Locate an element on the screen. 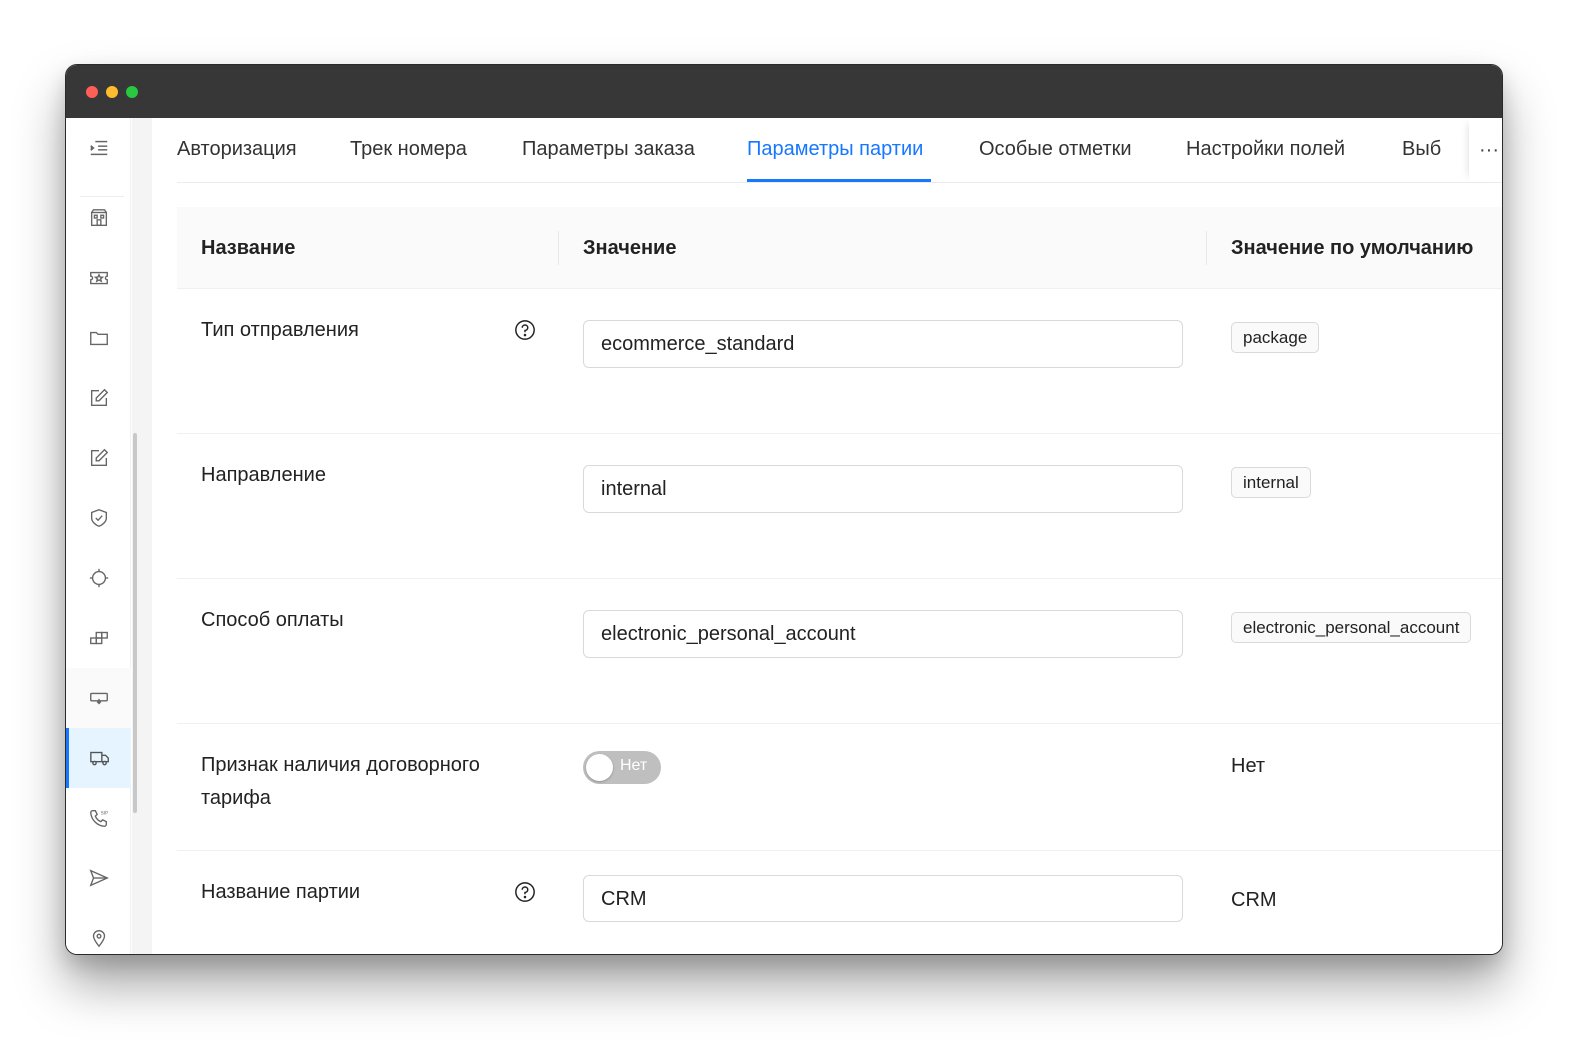 The image size is (1569, 1053). default-value-tag: electronic_personal_account is located at coordinates (1351, 627).